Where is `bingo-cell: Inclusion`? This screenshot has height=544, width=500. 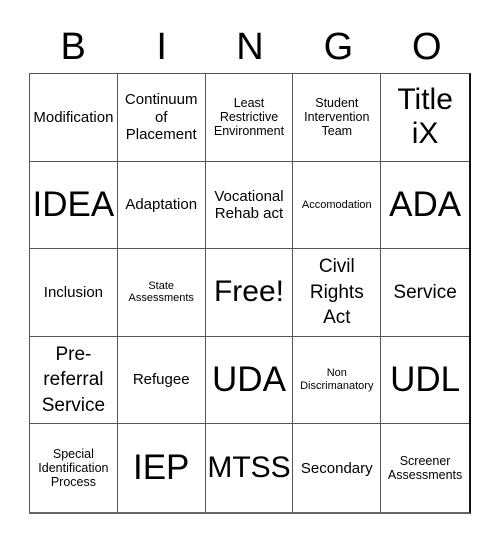 bingo-cell: Inclusion is located at coordinates (74, 293).